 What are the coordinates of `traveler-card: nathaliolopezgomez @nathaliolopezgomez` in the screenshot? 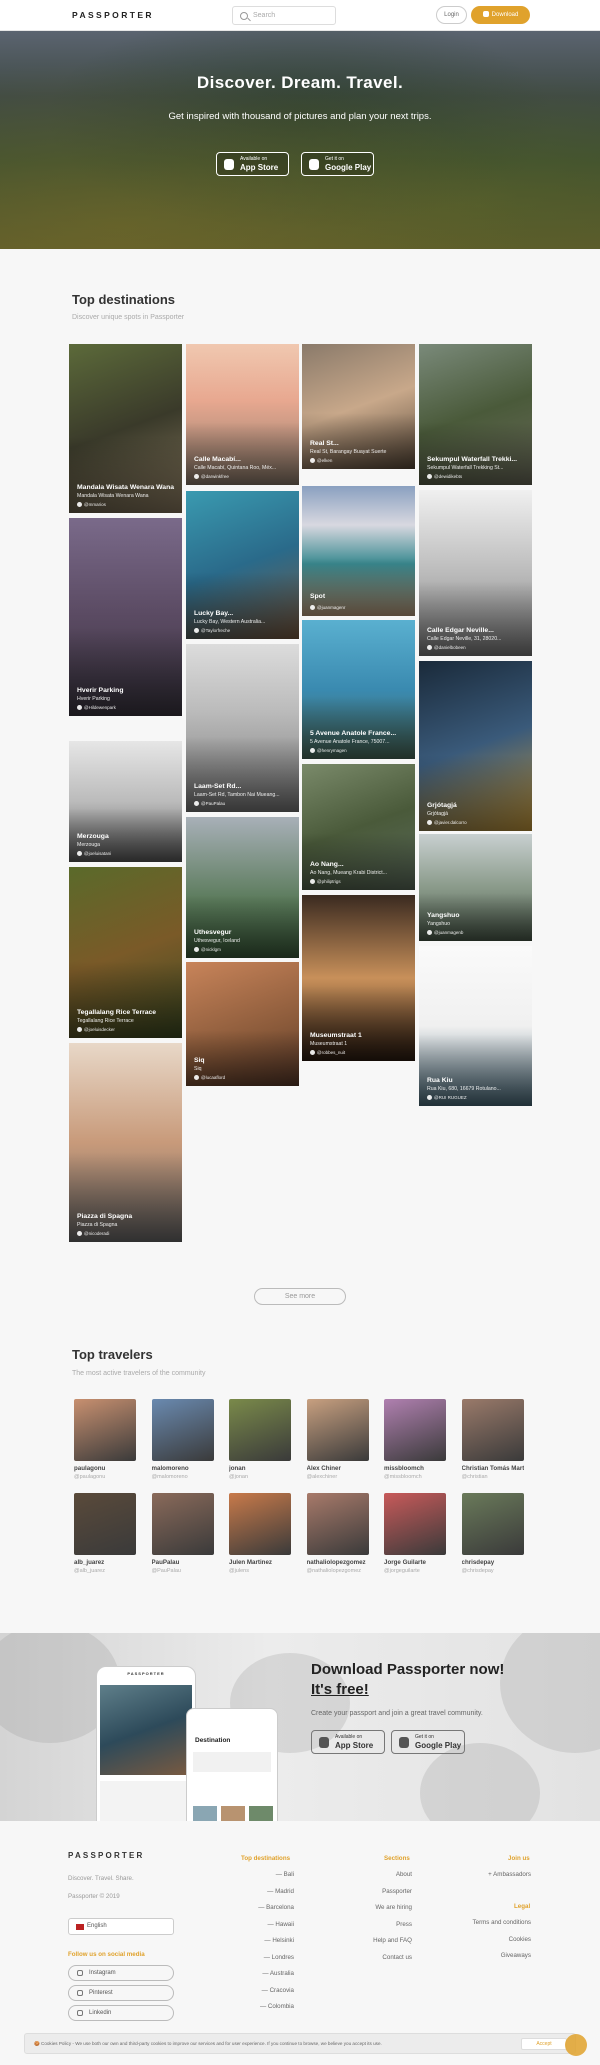 It's located at (337, 1533).